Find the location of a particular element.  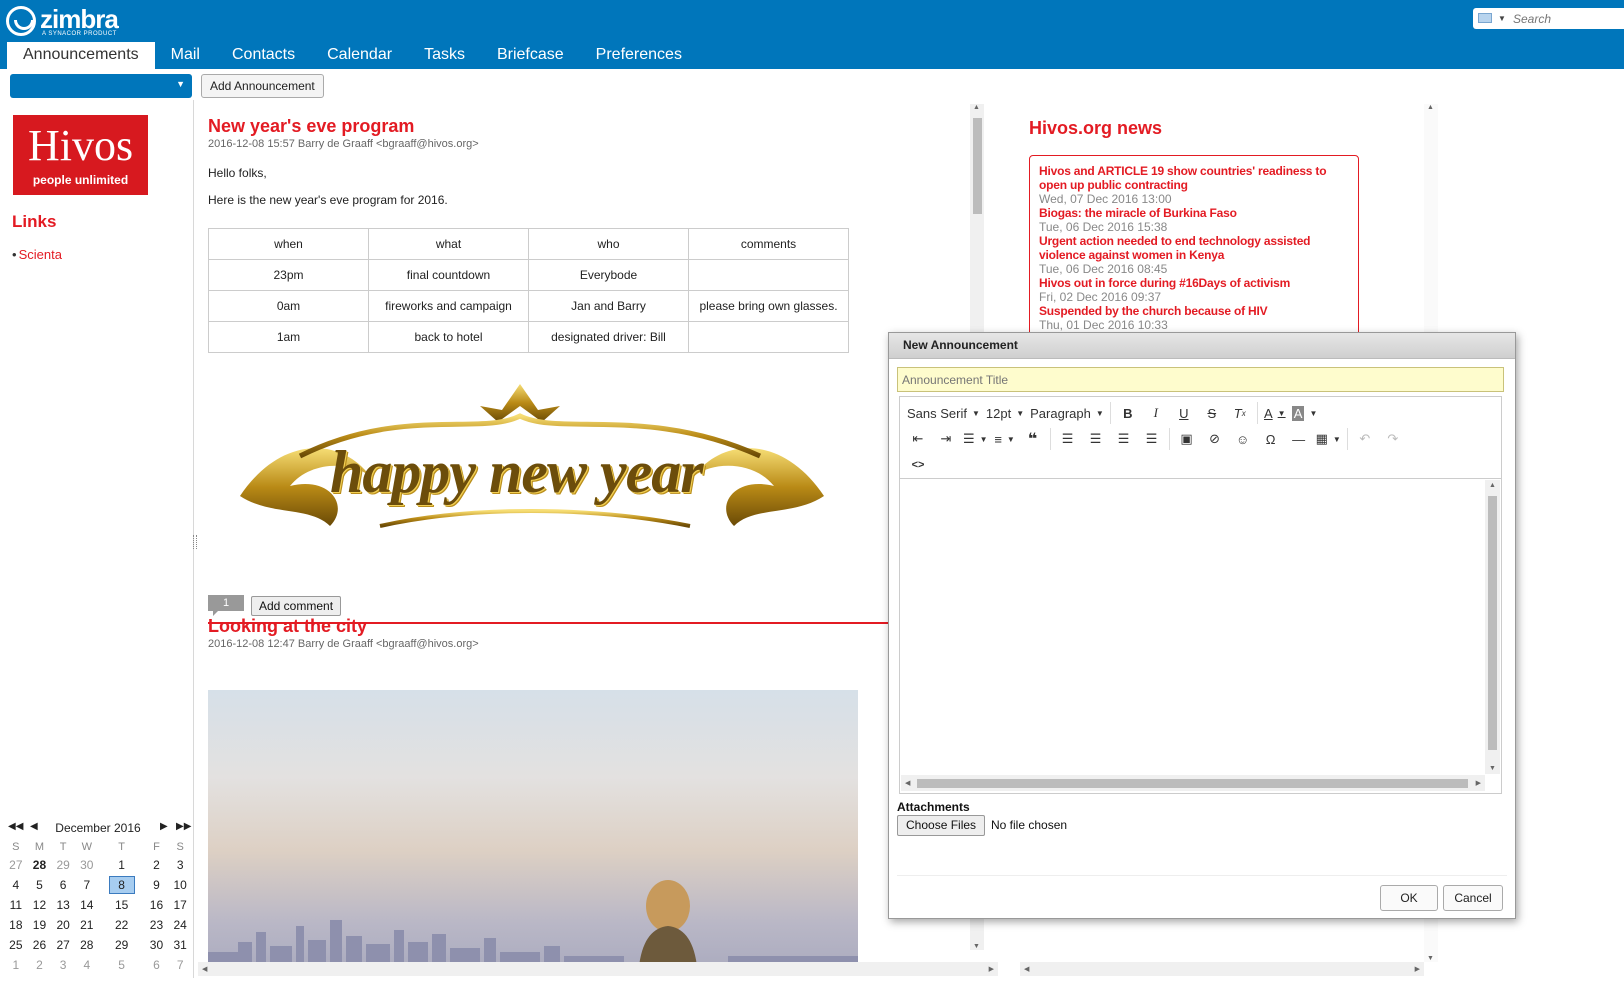

calendar-day: 15 is located at coordinates (122, 905).